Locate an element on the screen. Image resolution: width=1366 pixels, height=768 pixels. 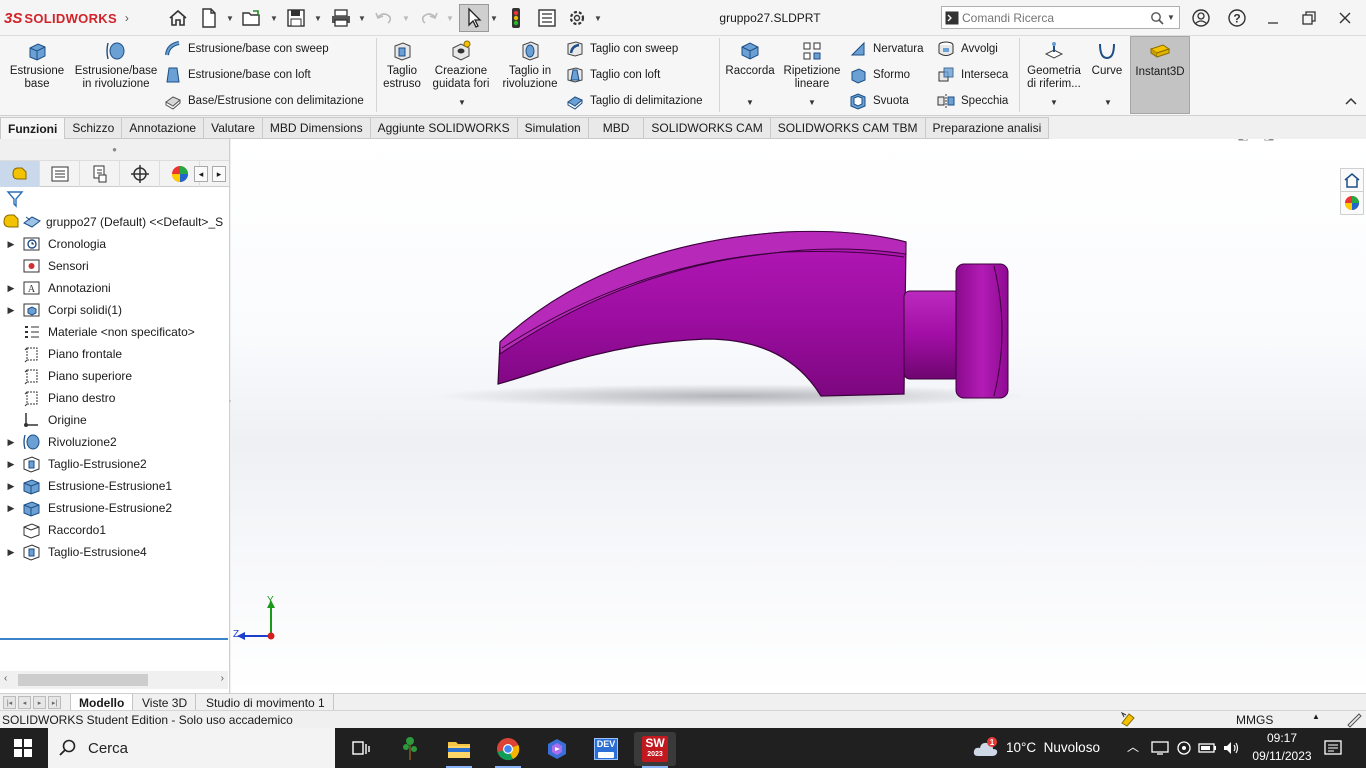
tree-item: Raccordo1 is located at coordinates (114, 530).